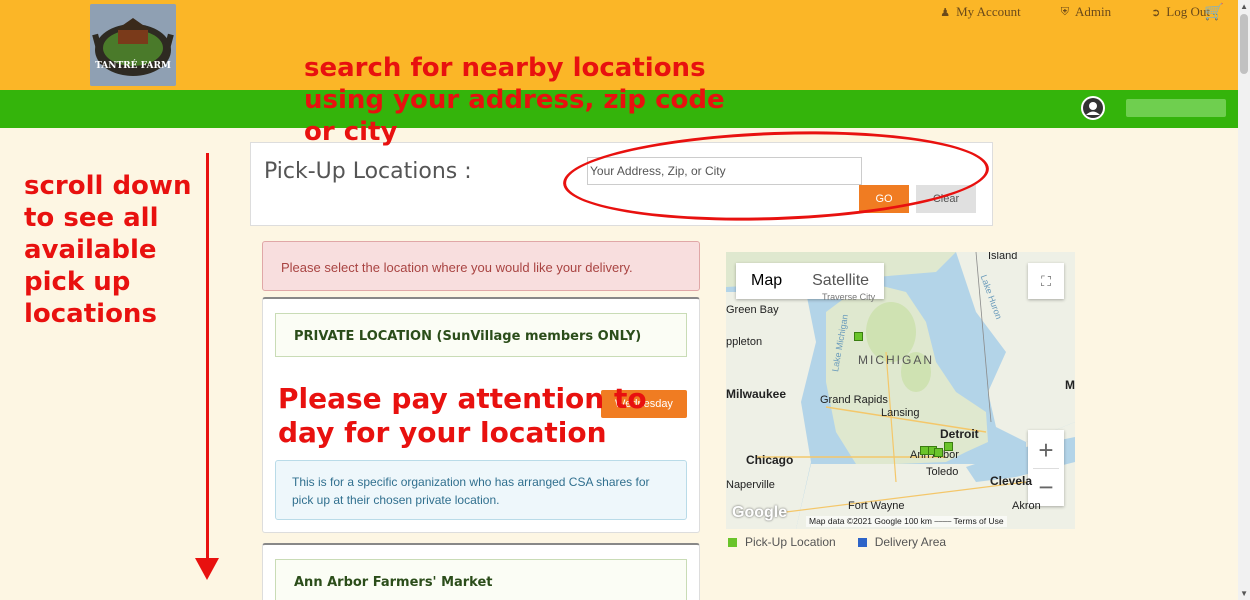  Describe the element at coordinates (1093, 11) in the screenshot. I see `nav-label: Admin` at that location.